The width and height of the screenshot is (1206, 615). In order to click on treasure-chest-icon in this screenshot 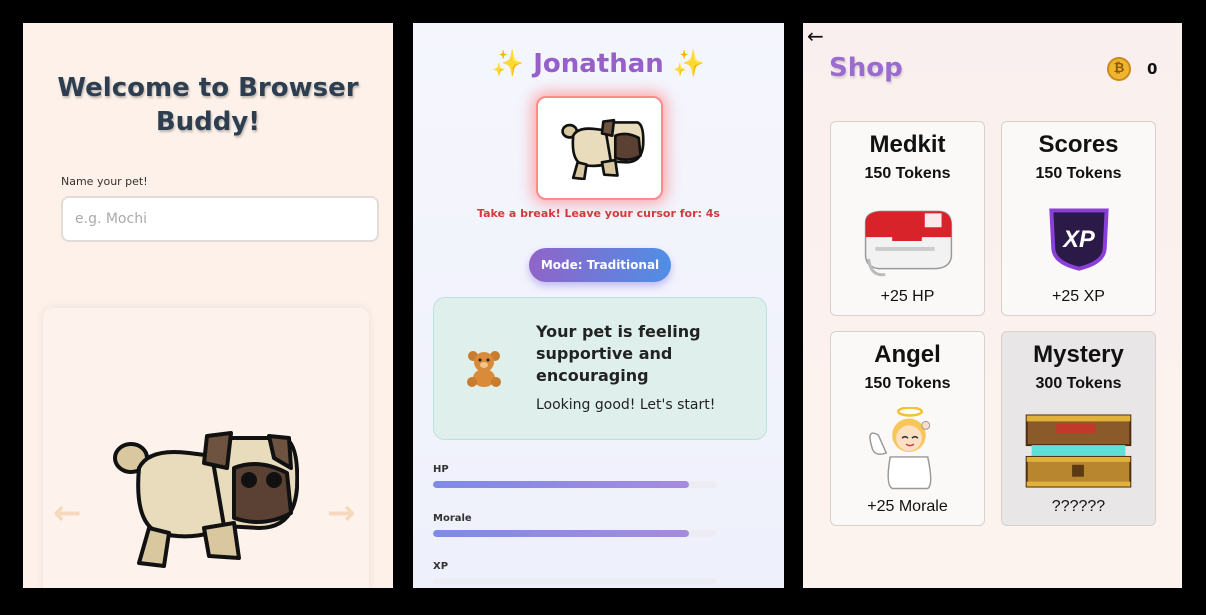, I will do `click(1078, 451)`.